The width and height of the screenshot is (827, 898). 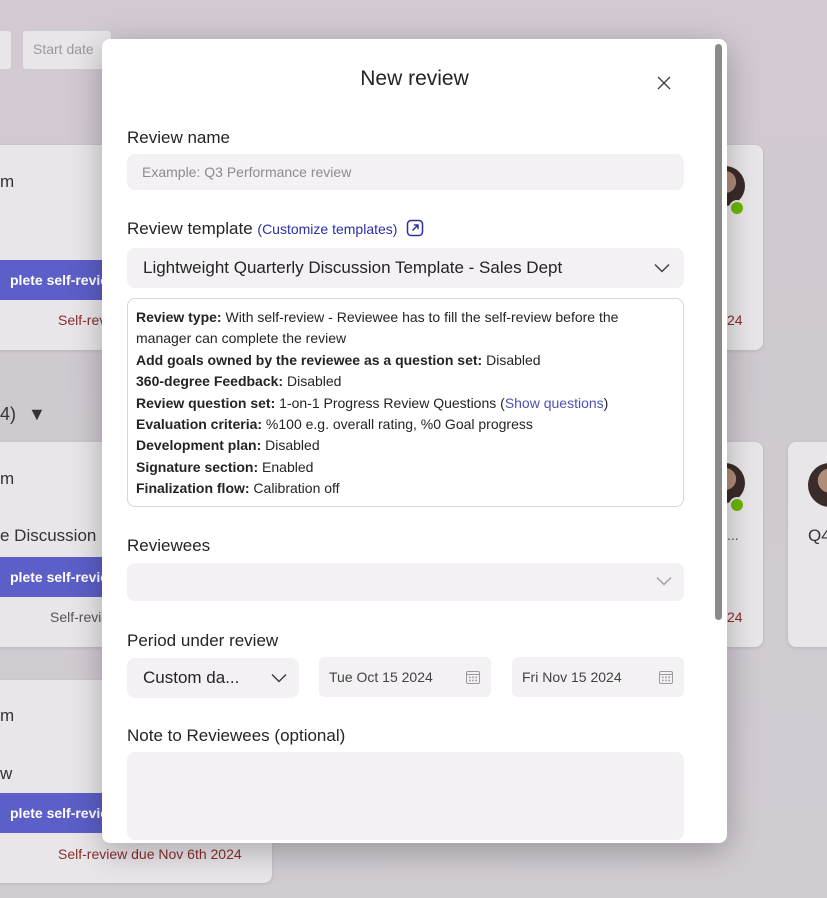 What do you see at coordinates (190, 228) in the screenshot?
I see `review-template-label: Review template` at bounding box center [190, 228].